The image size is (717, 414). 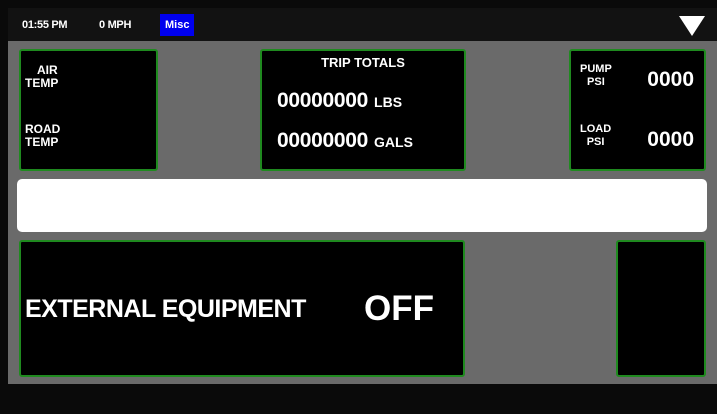 I want to click on mode-badge: Misc, so click(x=177, y=25).